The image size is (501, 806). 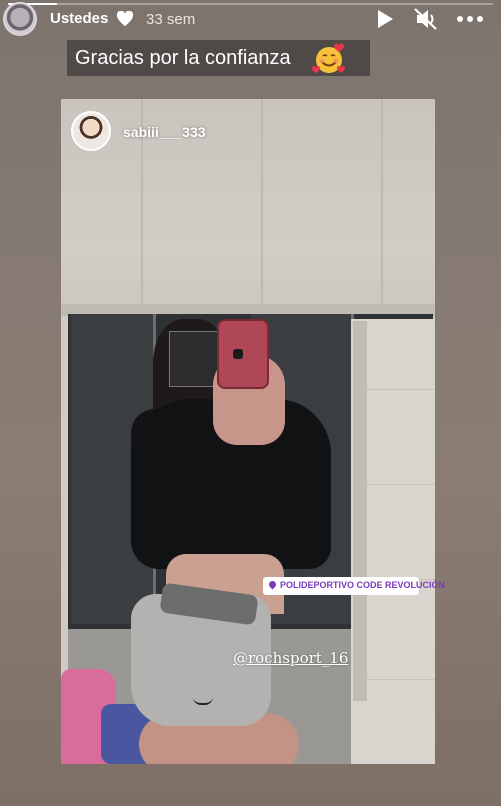 I want to click on smiling-face-with-hearts-icon, so click(x=328, y=58).